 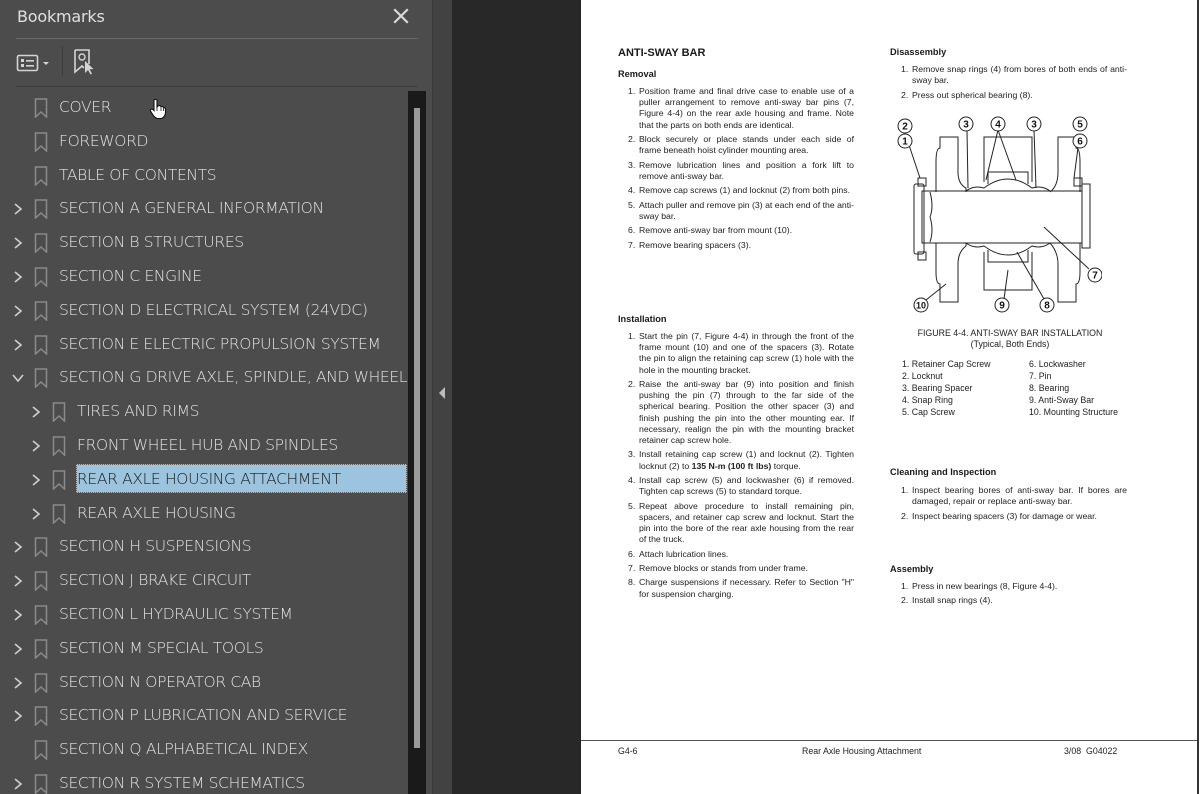 I want to click on chevron-down-icon, so click(x=18, y=378).